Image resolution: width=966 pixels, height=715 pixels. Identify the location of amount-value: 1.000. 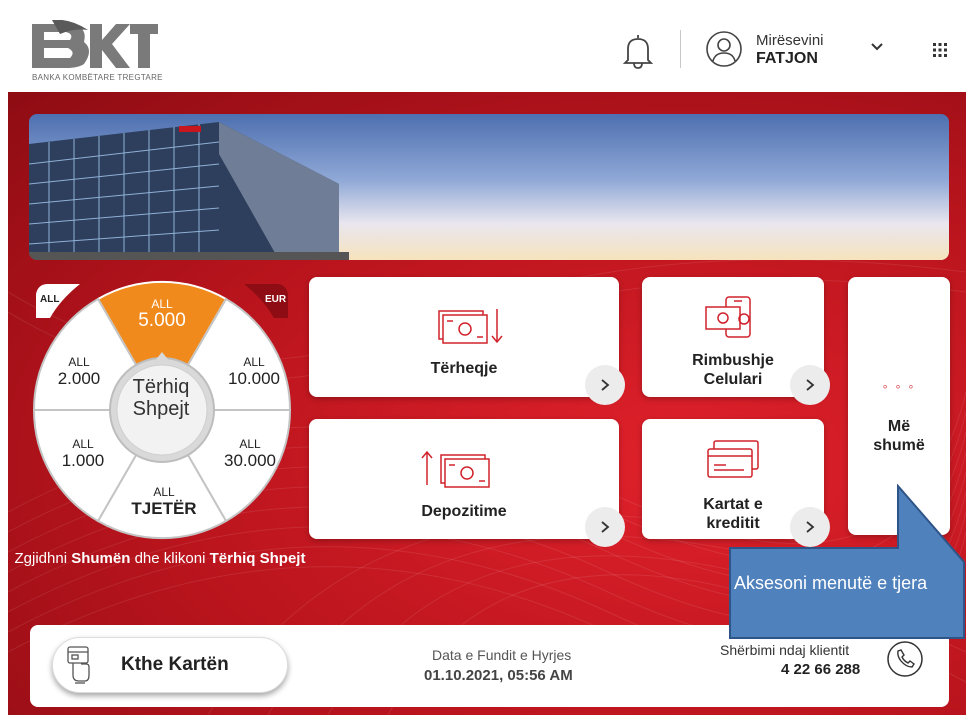
(83, 460).